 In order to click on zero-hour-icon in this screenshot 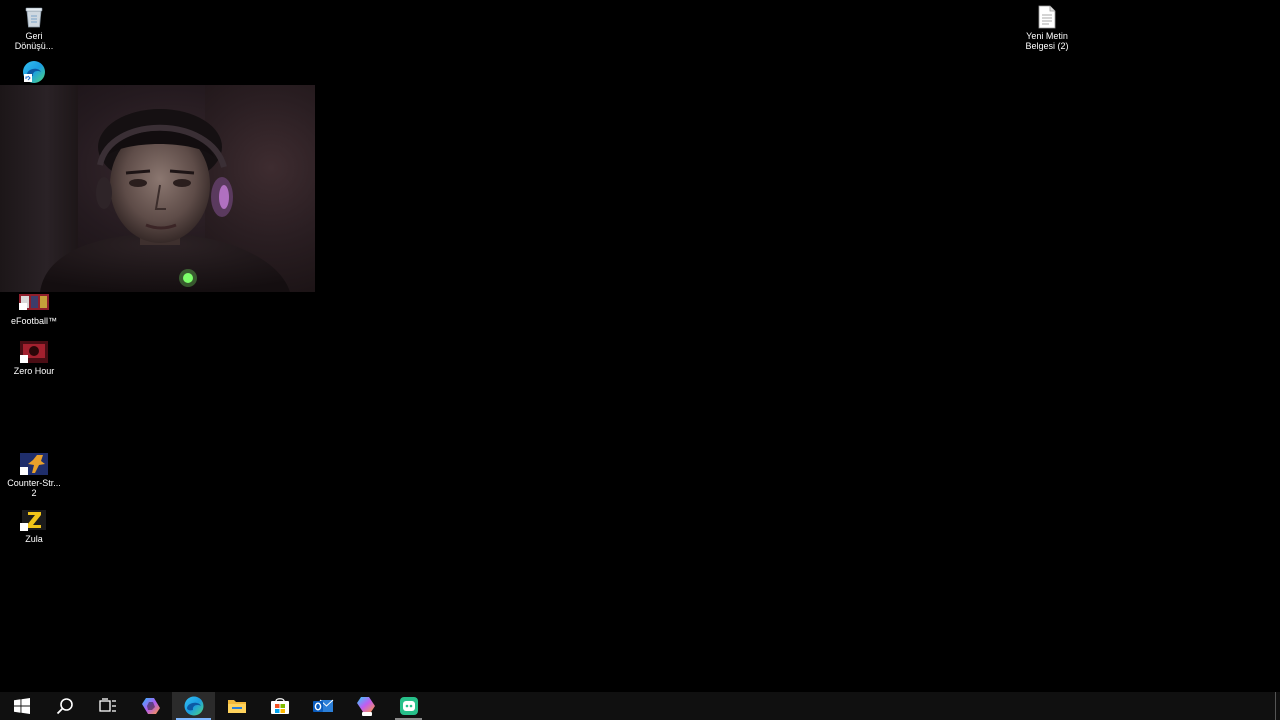, I will do `click(34, 352)`.